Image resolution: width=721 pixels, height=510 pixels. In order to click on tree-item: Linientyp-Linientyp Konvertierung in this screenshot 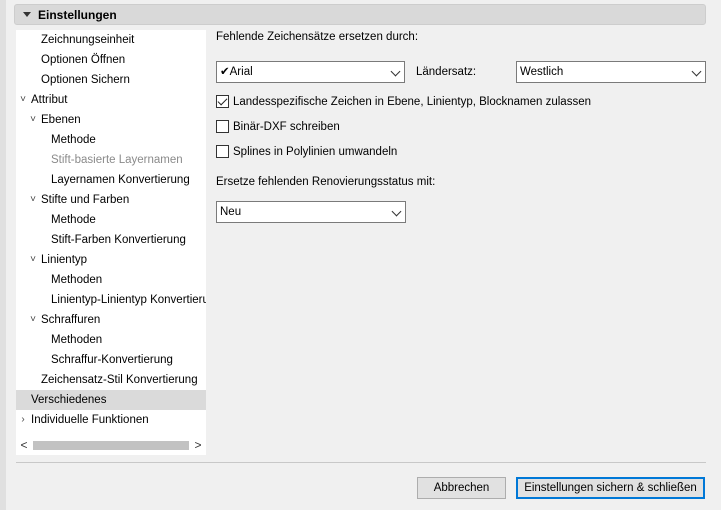, I will do `click(111, 300)`.